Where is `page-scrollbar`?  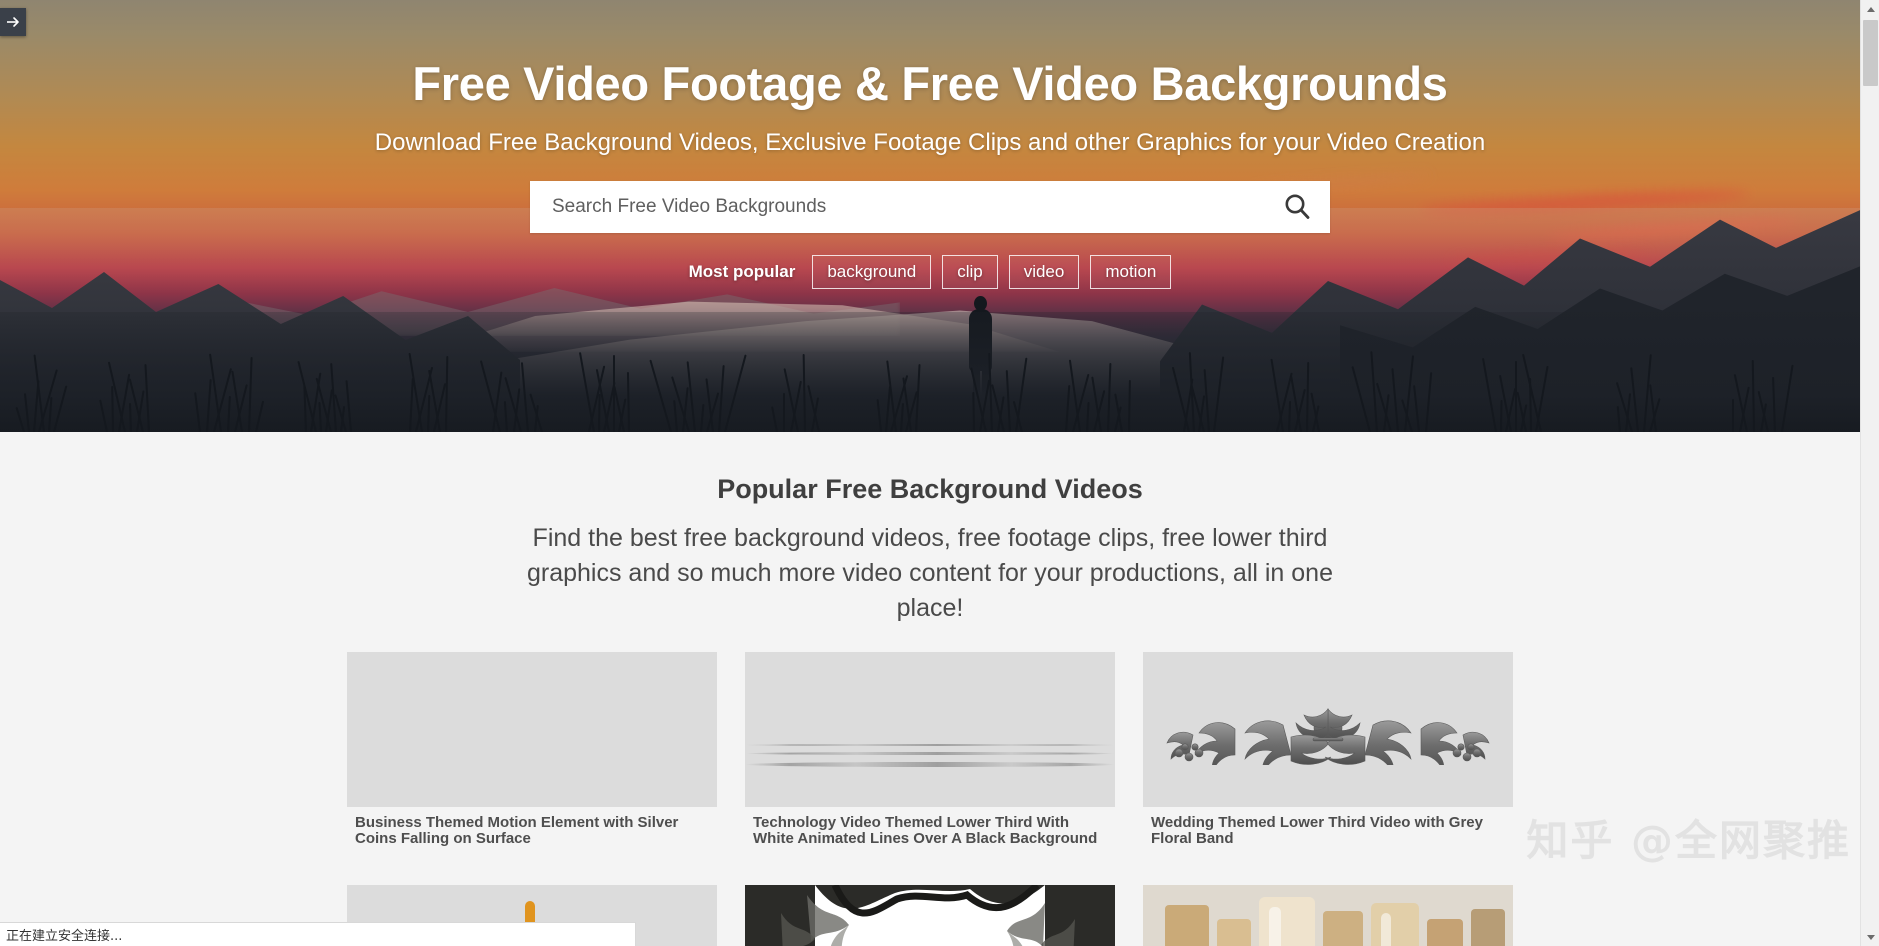 page-scrollbar is located at coordinates (1869, 473).